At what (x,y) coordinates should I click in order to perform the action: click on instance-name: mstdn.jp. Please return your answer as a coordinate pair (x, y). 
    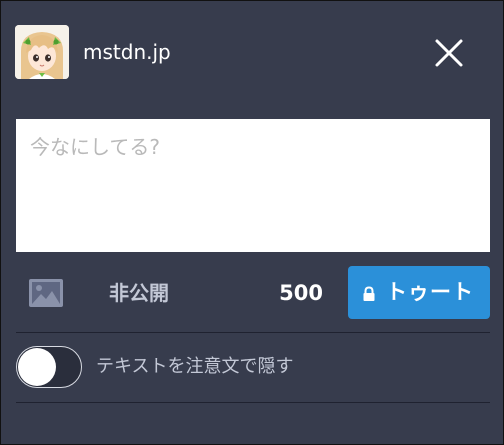
    Looking at the image, I should click on (127, 52).